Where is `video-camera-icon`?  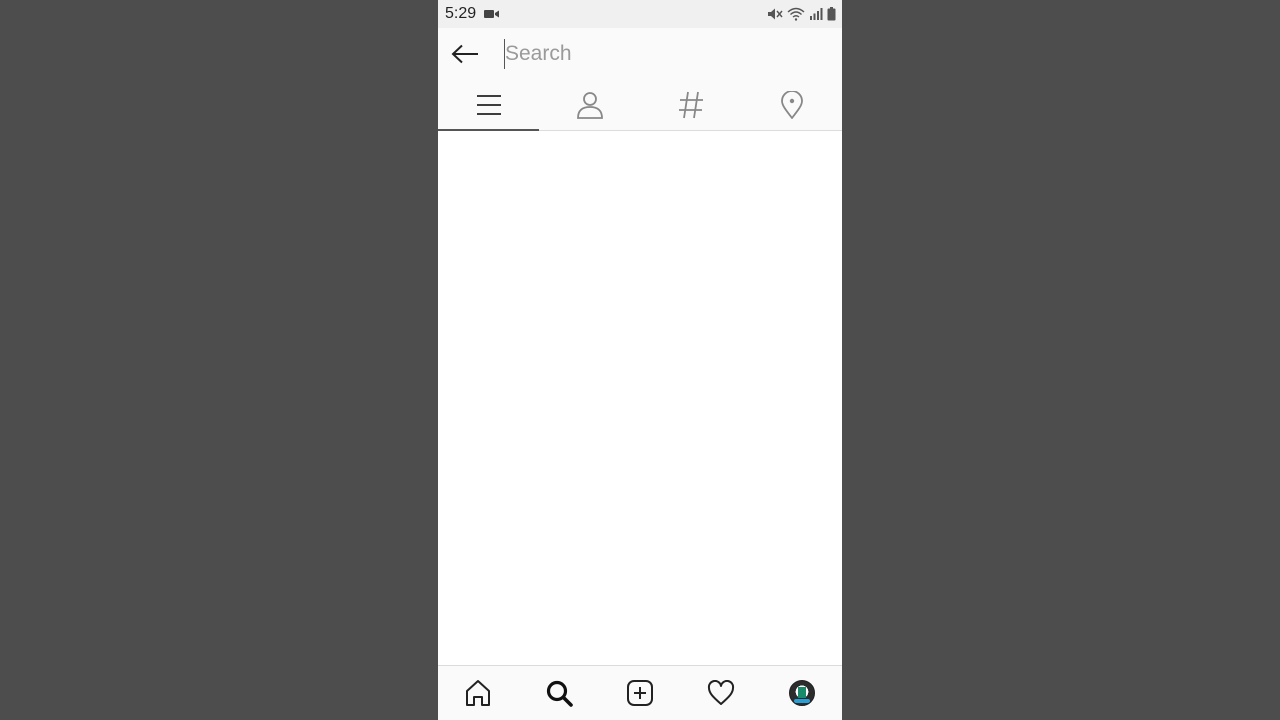
video-camera-icon is located at coordinates (492, 14).